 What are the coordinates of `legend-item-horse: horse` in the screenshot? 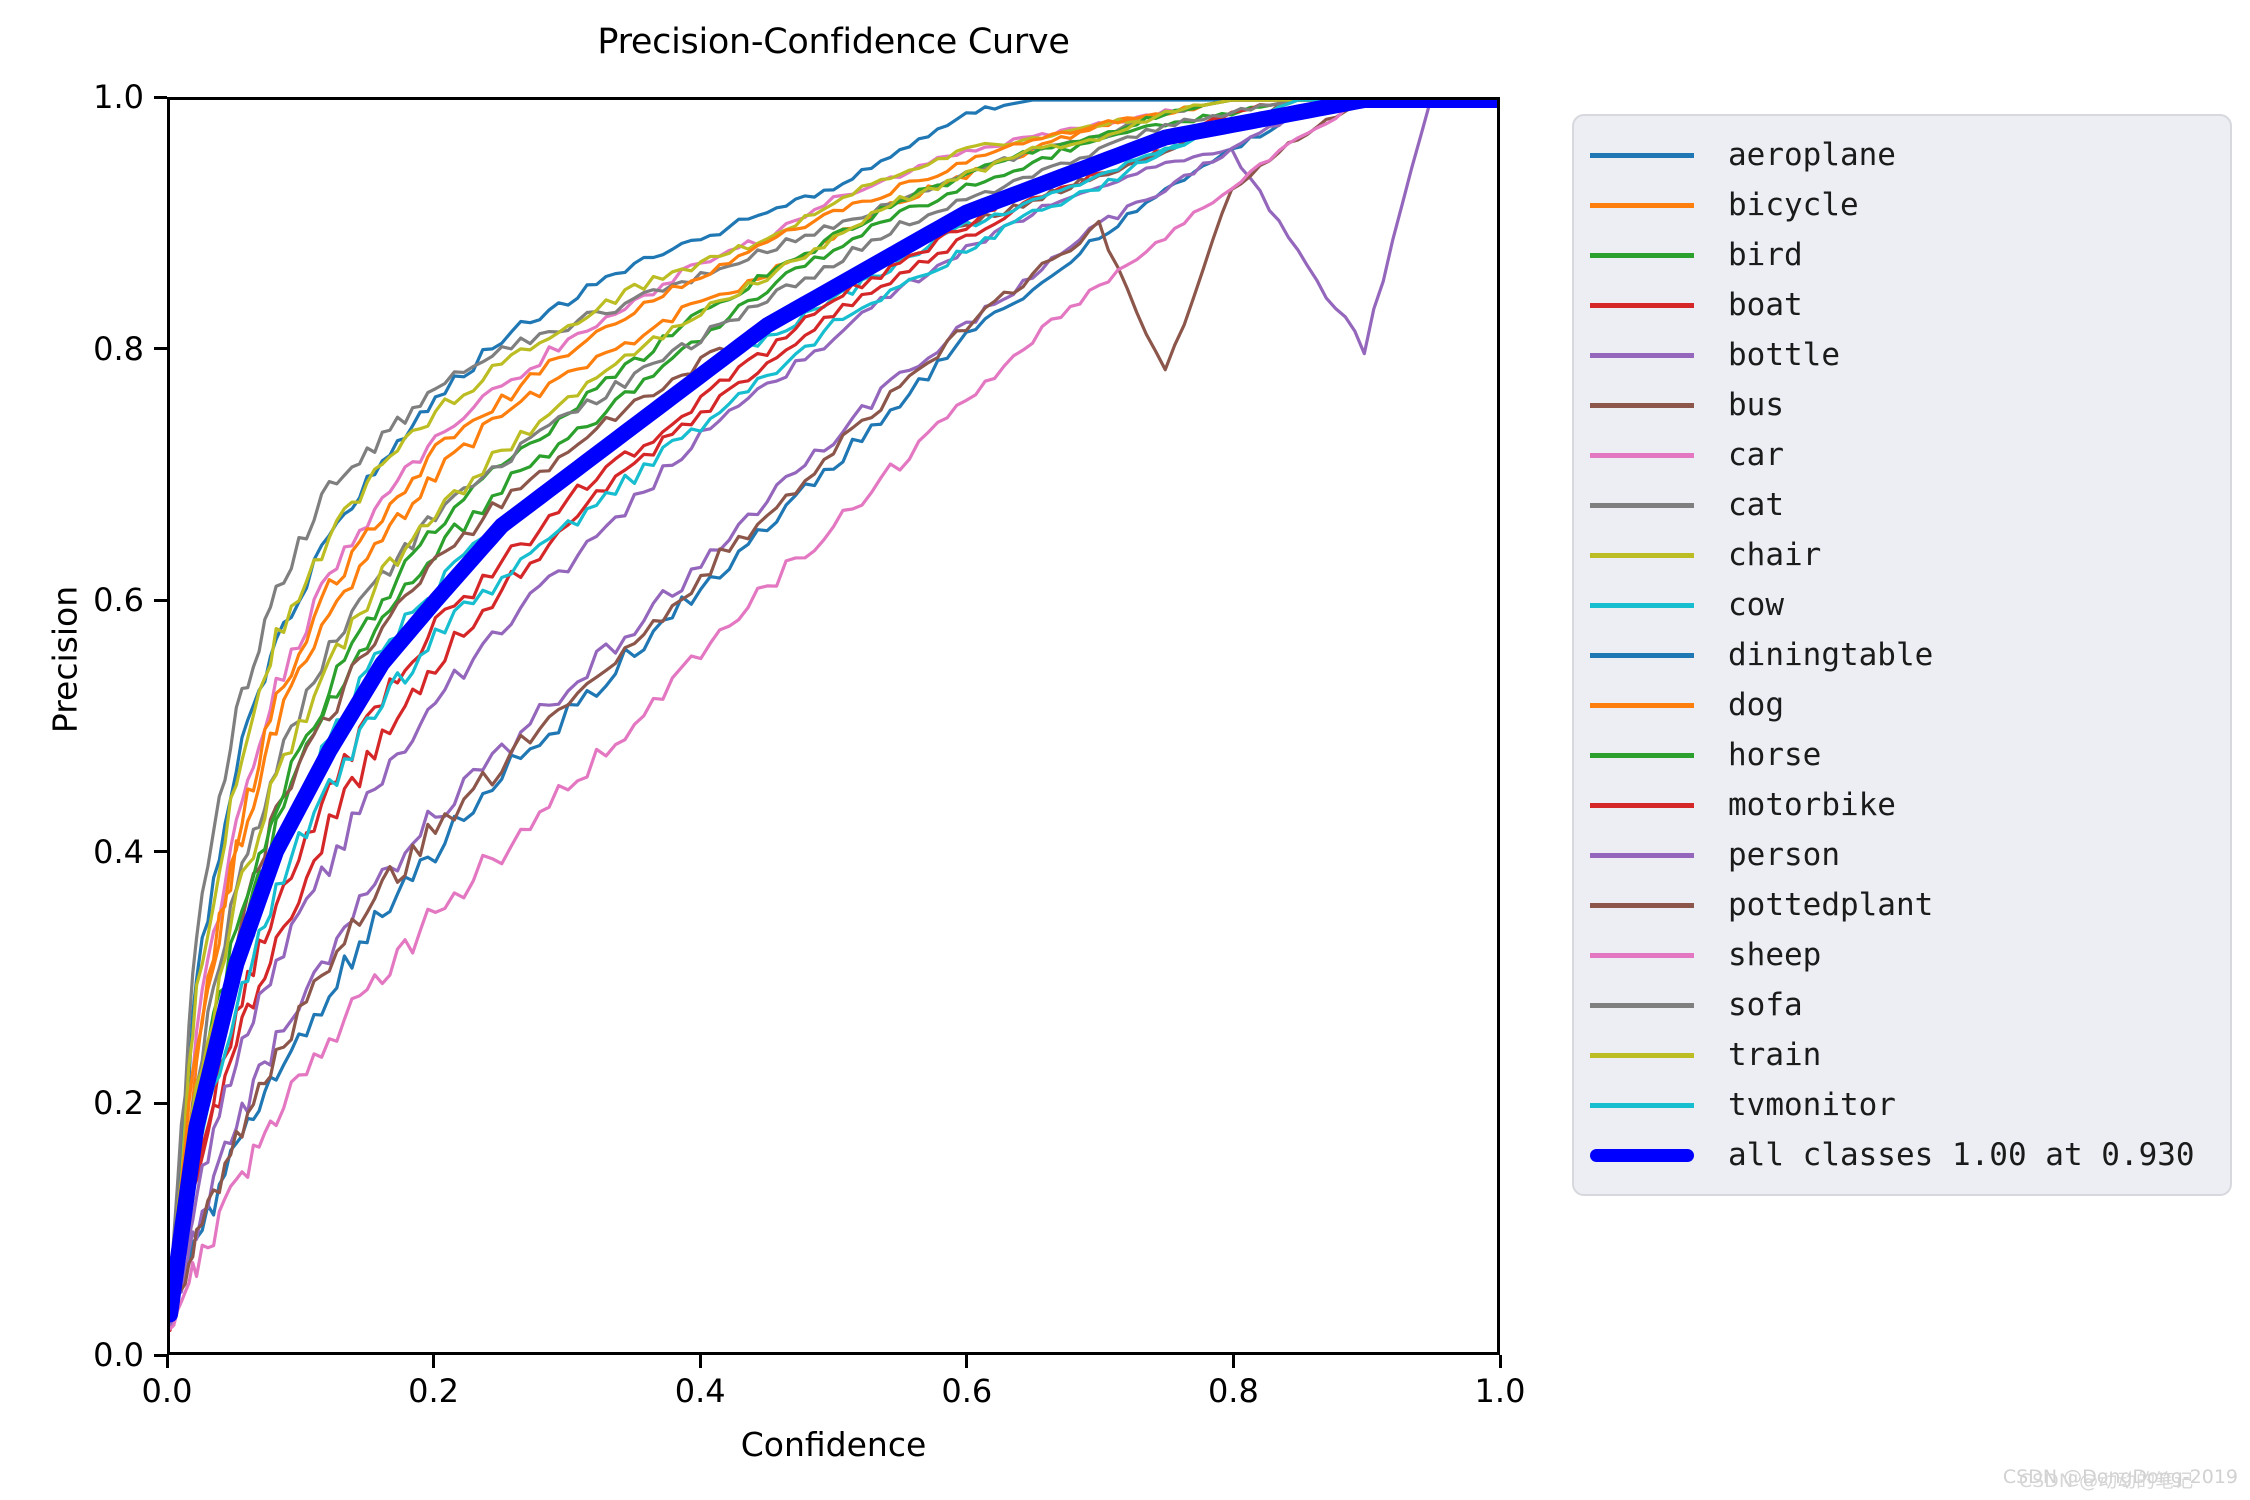 It's located at (1905, 755).